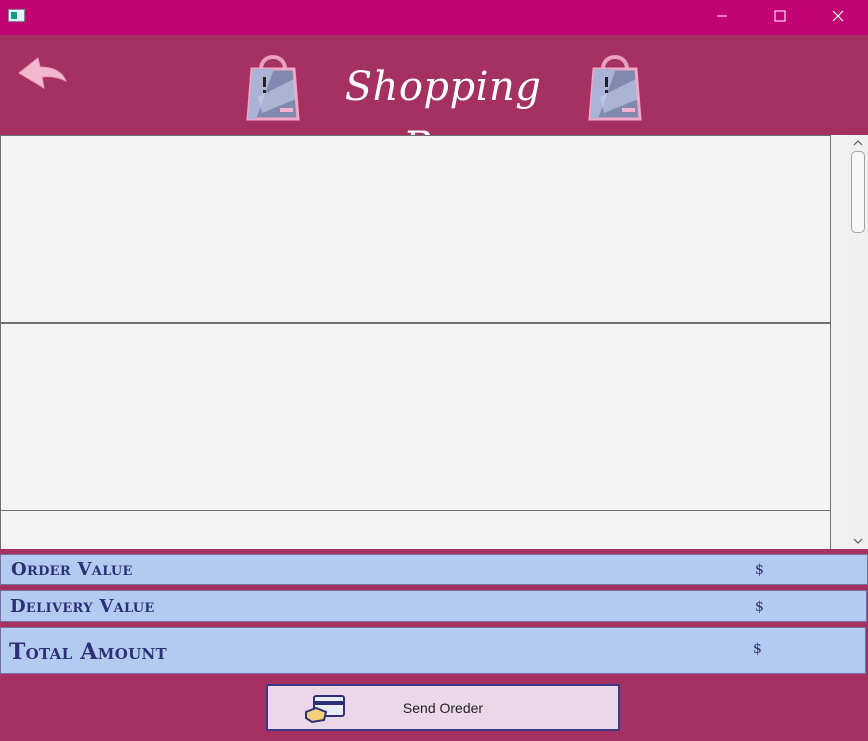  What do you see at coordinates (434, 569) in the screenshot?
I see `order-value-row: Order Value $` at bounding box center [434, 569].